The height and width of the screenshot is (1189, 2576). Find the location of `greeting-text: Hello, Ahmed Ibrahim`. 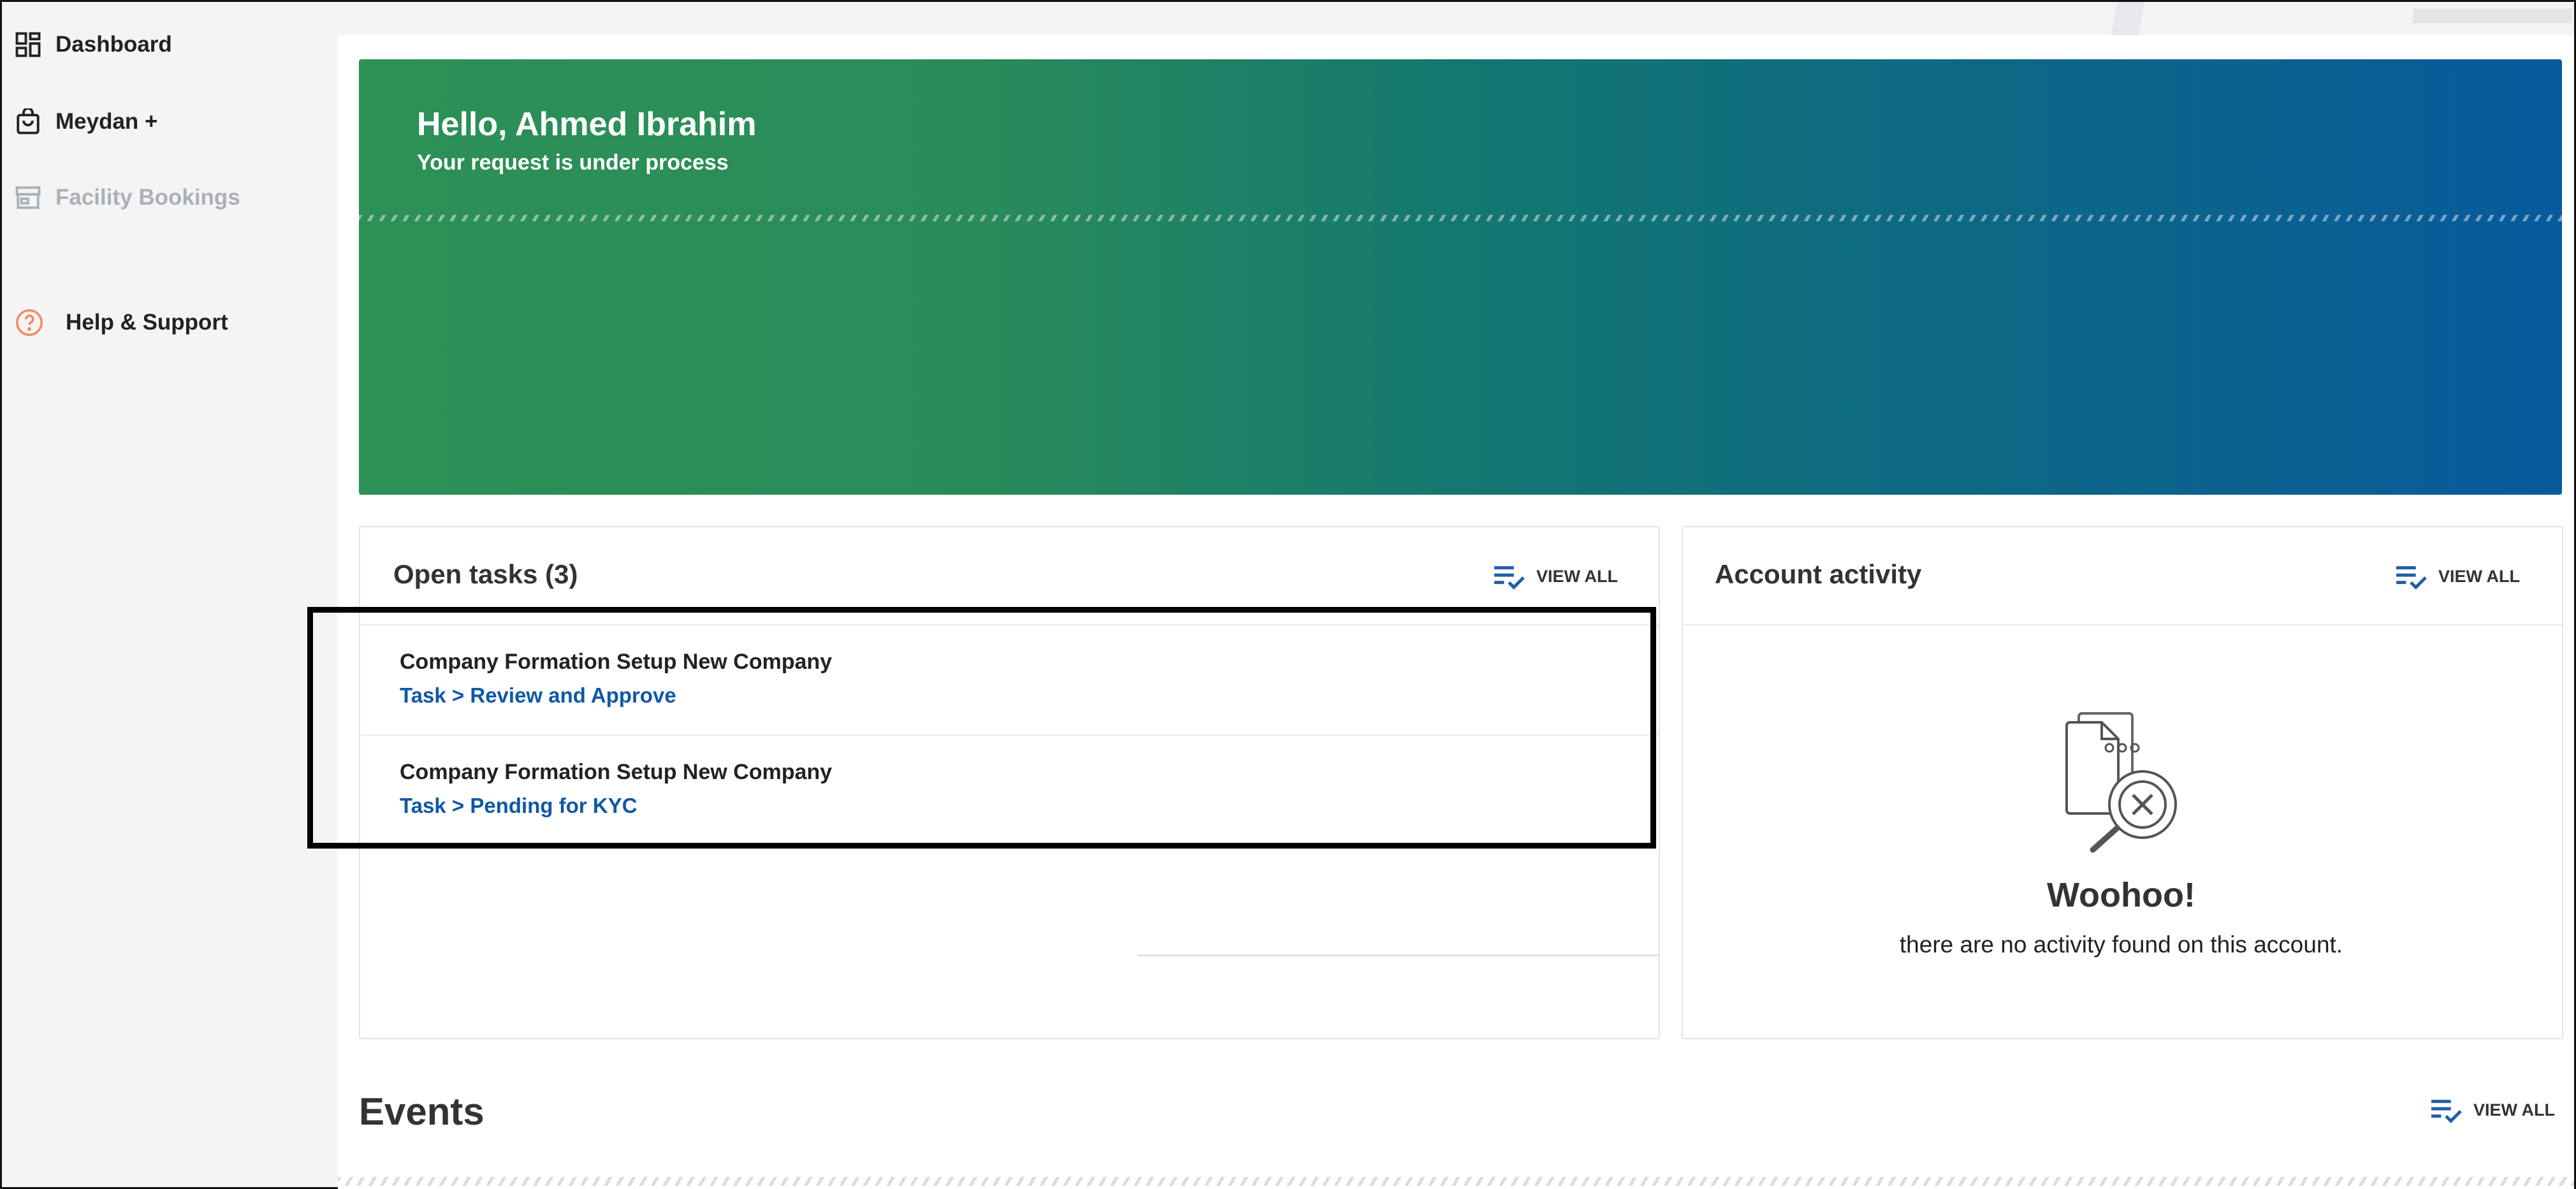

greeting-text: Hello, Ahmed Ibrahim is located at coordinates (587, 124).